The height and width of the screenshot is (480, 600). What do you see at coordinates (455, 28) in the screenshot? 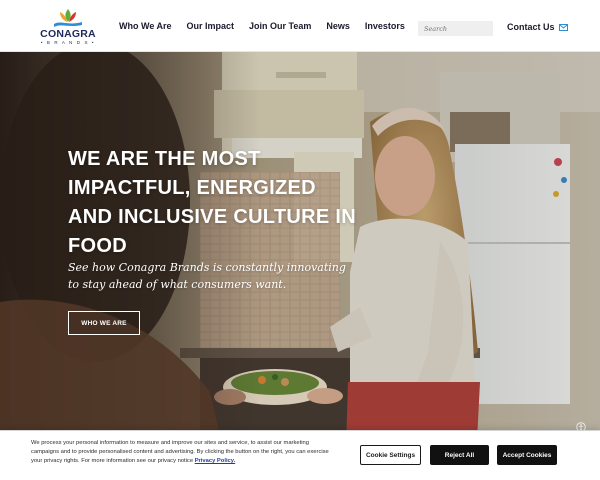
I see `search-input` at bounding box center [455, 28].